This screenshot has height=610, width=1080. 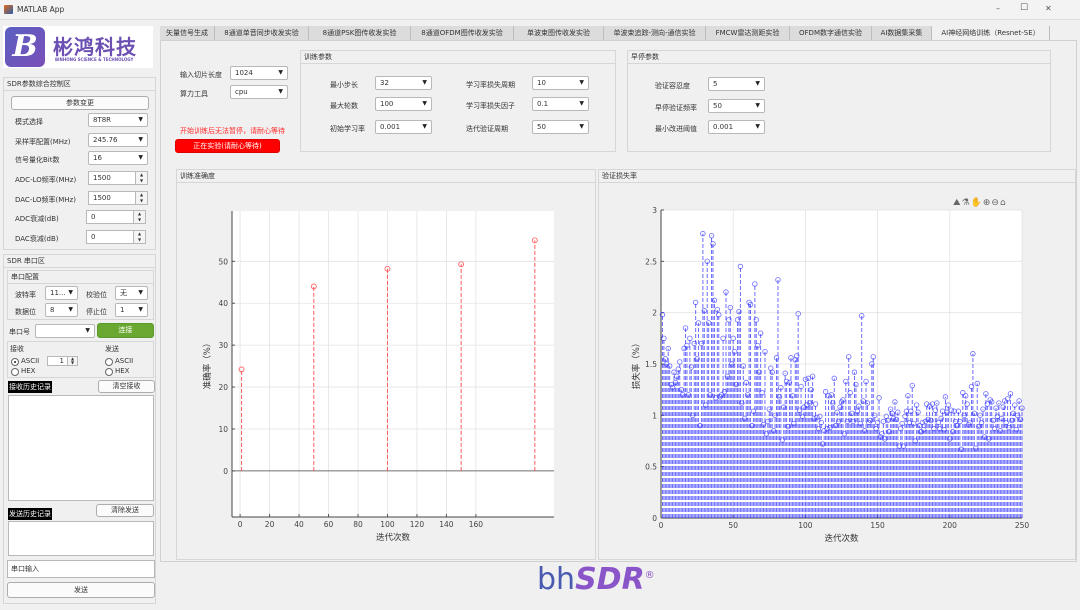 I want to click on y-tick-label: 0, so click(x=654, y=518).